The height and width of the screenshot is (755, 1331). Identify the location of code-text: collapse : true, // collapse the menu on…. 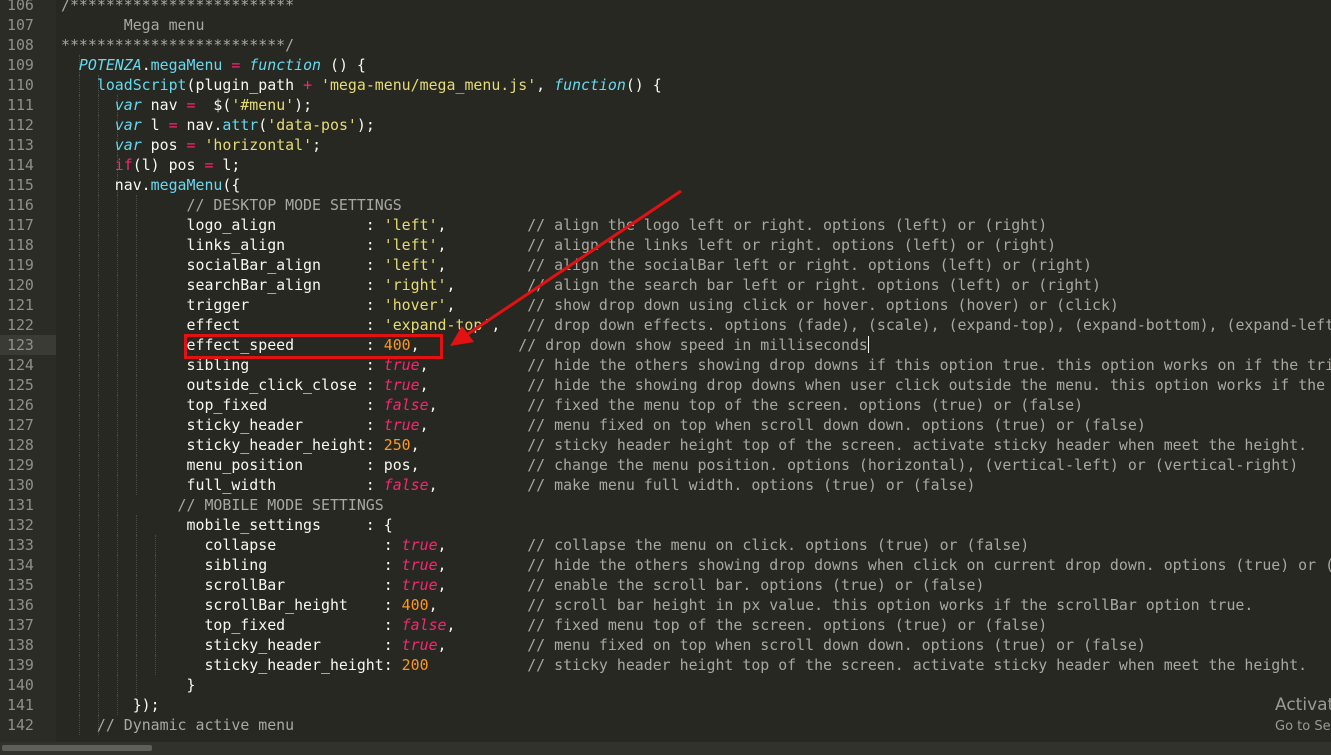
(545, 545).